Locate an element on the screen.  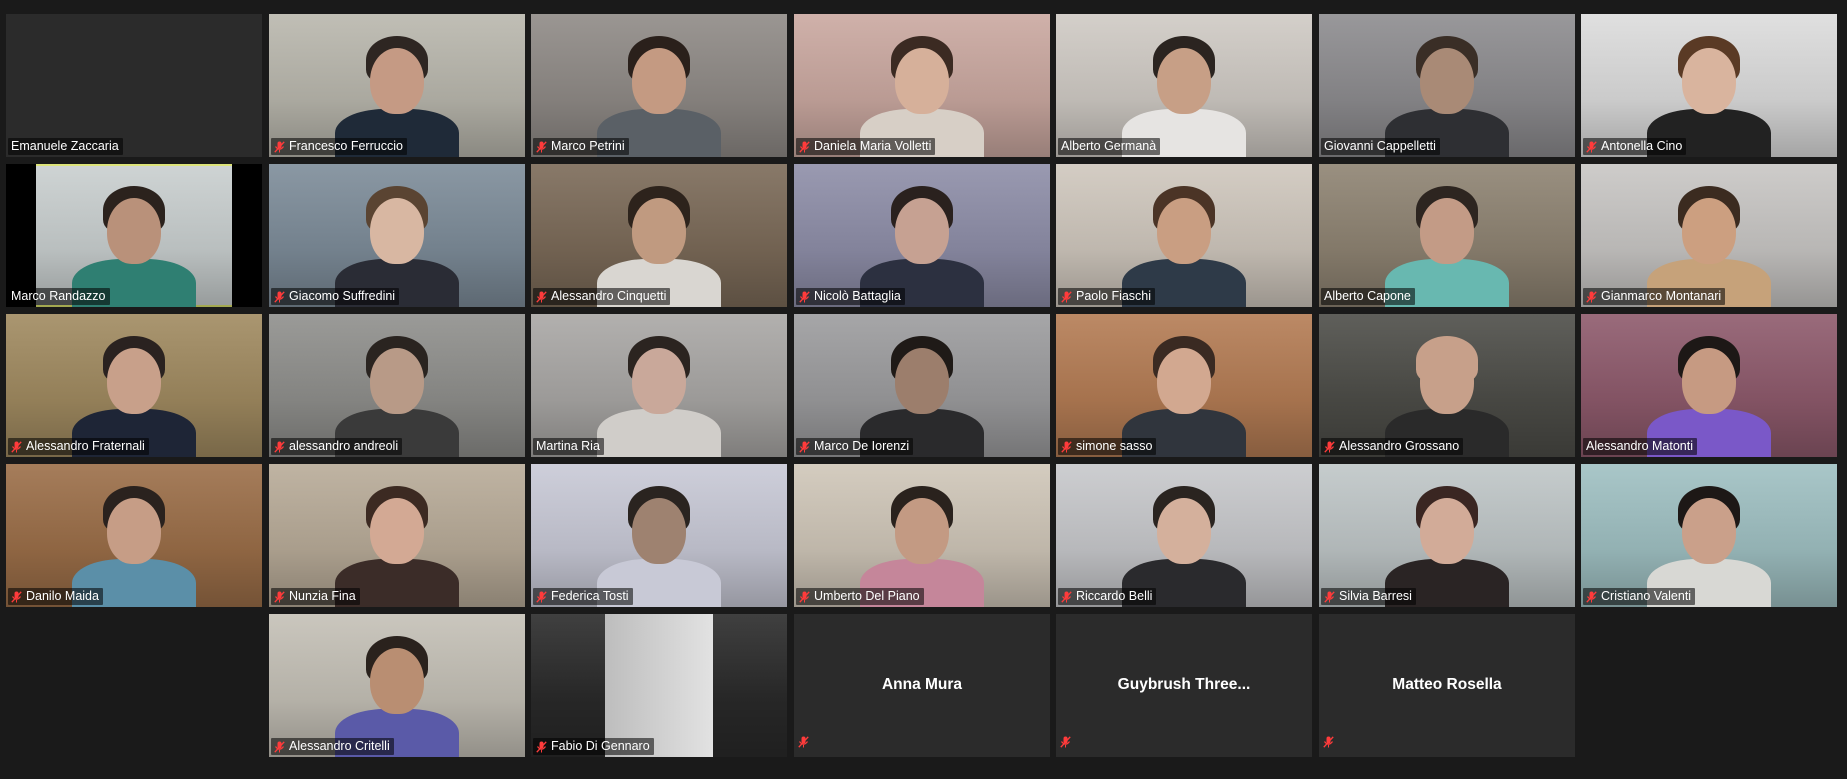
participant-name: Giovanni Cappelletti is located at coordinates (1380, 146).